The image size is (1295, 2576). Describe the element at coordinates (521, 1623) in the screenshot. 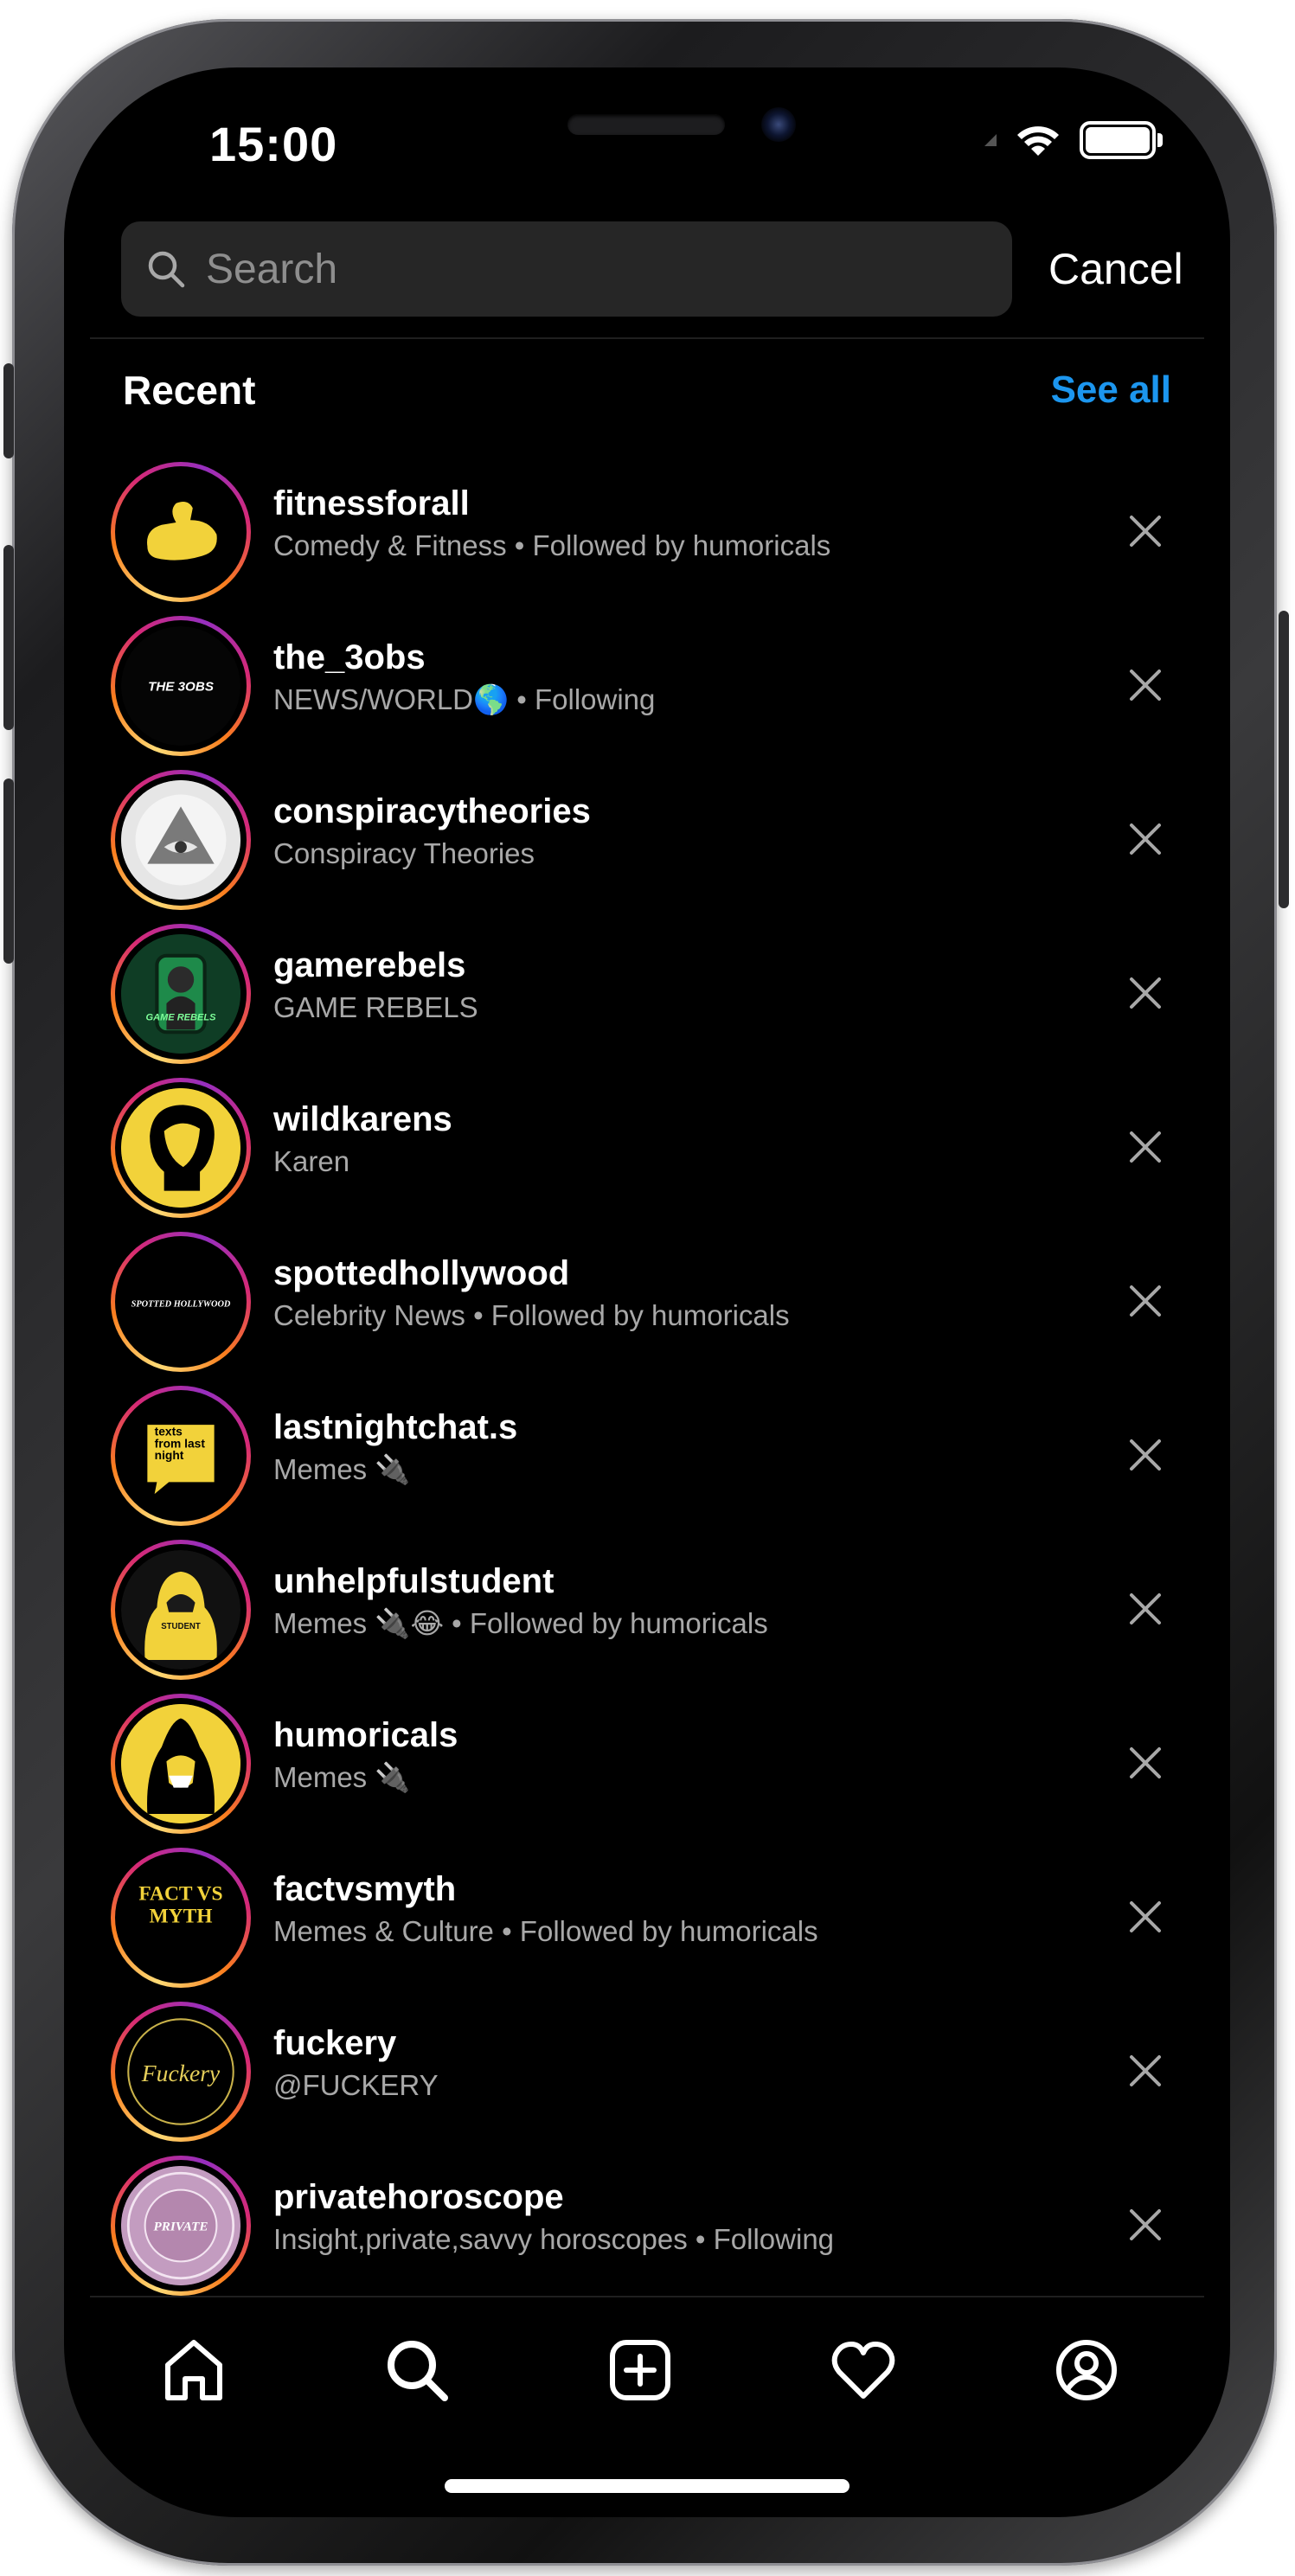

I see `subtitle: Memes 🔌😂 • Followed by humoricals` at that location.